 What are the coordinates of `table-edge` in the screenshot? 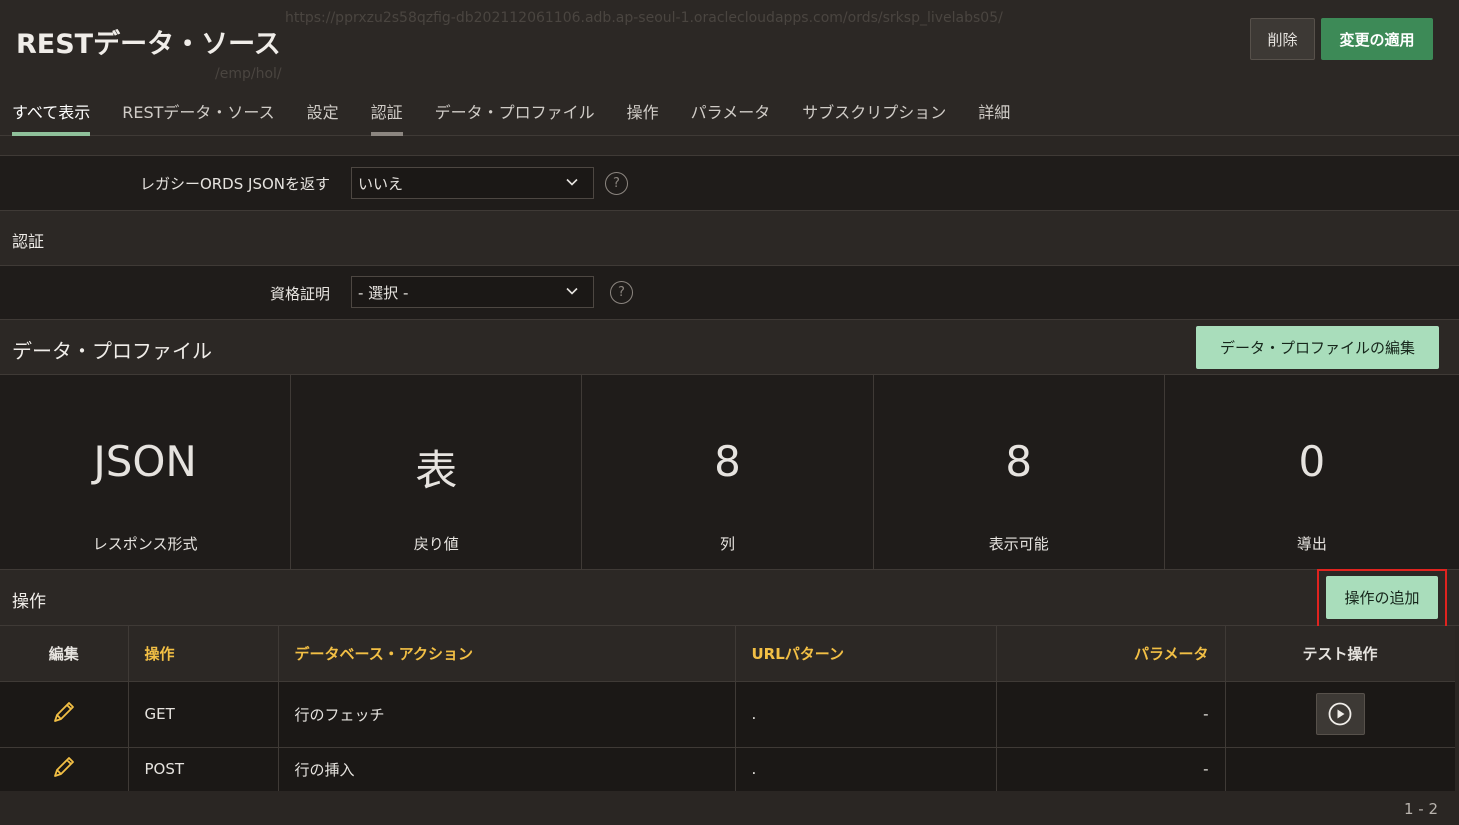 It's located at (1457, 708).